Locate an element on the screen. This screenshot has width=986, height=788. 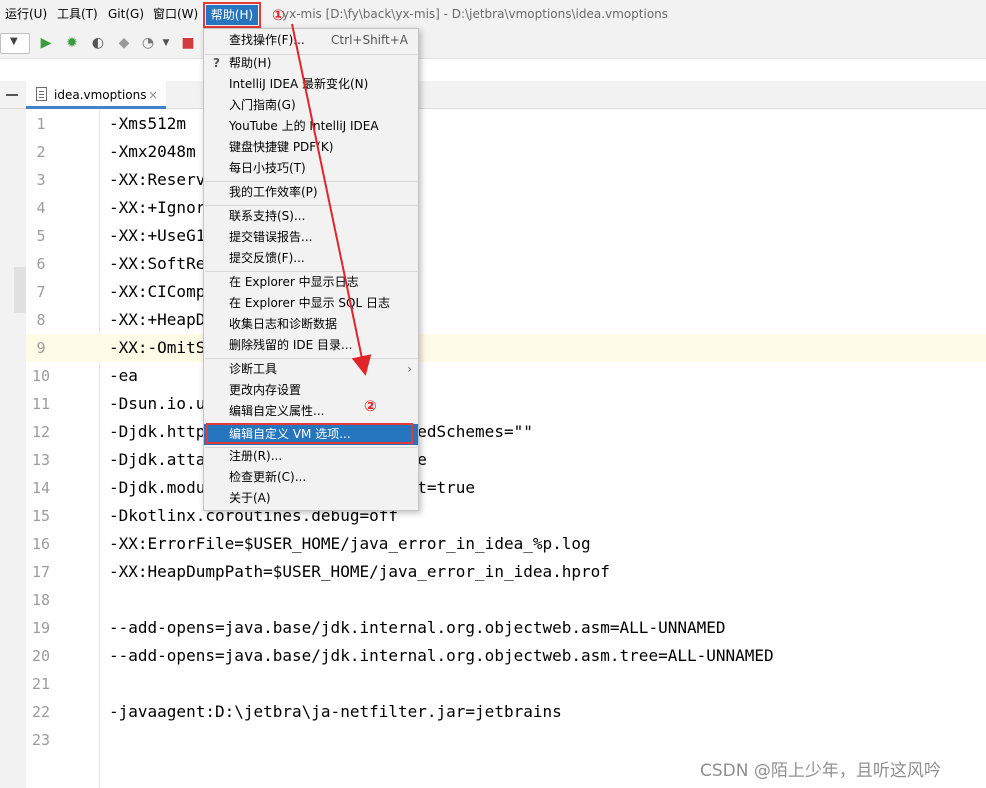
arrow-line is located at coordinates (331, 199).